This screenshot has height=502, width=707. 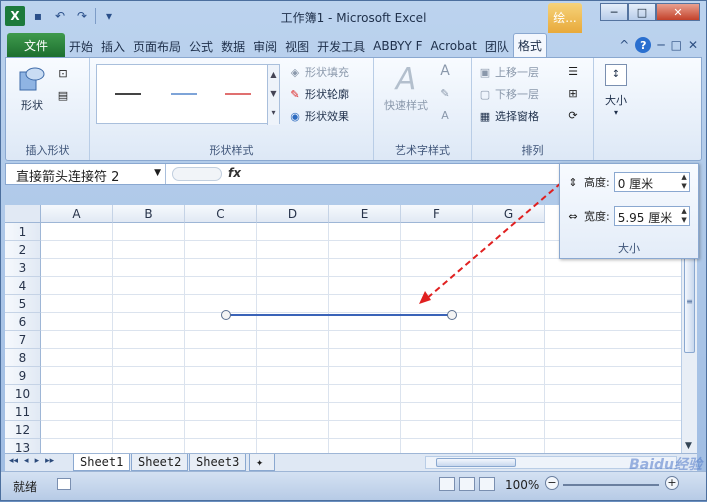 What do you see at coordinates (341, 46) in the screenshot?
I see `tab-developer: 开发工具` at bounding box center [341, 46].